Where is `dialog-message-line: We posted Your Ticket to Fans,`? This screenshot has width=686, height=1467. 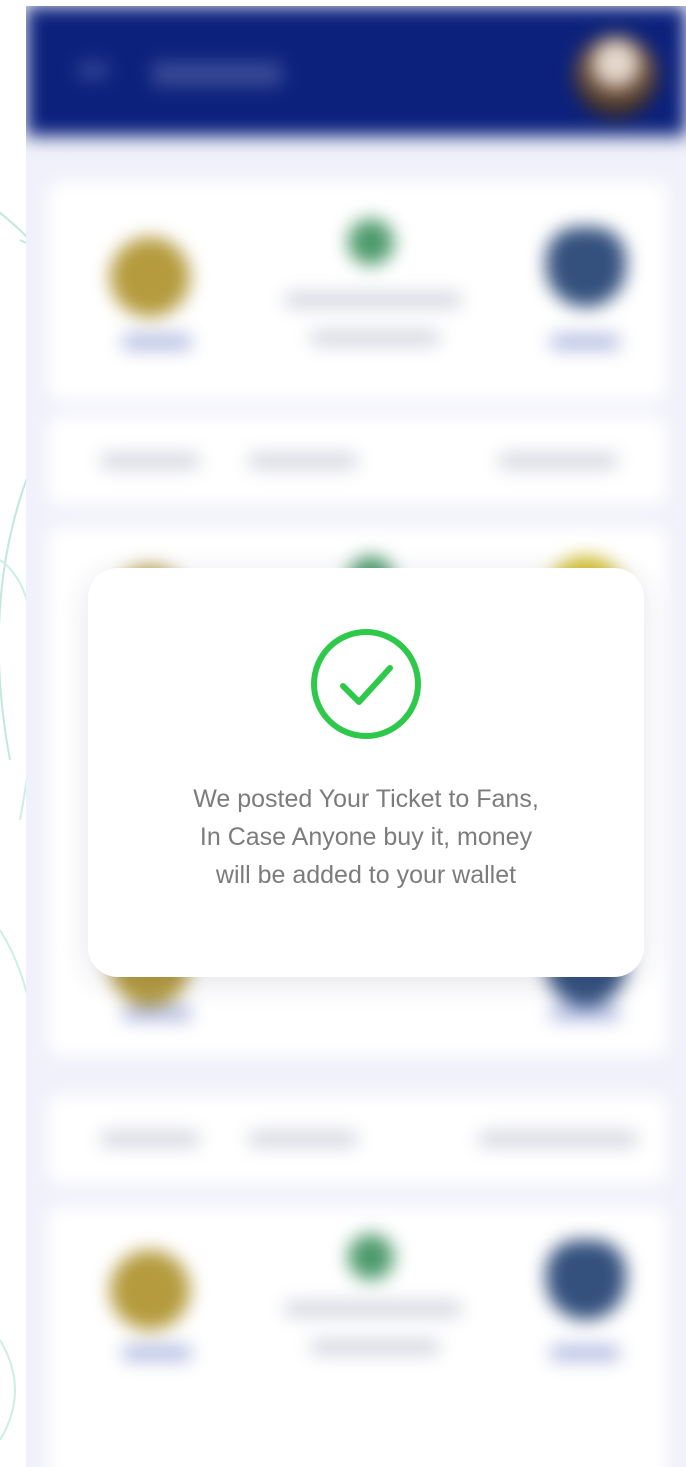 dialog-message-line: We posted Your Ticket to Fans, is located at coordinates (366, 799).